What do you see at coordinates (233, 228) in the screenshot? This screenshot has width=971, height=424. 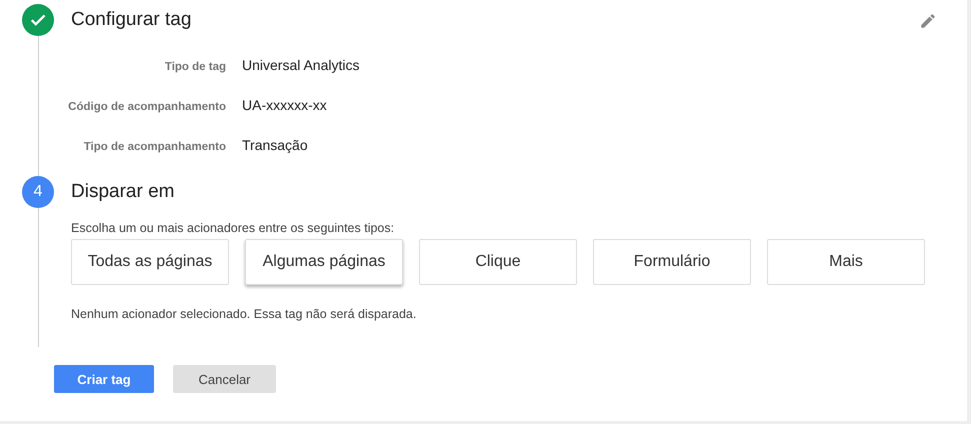 I see `instruction-text: Escolha um ou mais acionadores entre os seguintes tipos:` at bounding box center [233, 228].